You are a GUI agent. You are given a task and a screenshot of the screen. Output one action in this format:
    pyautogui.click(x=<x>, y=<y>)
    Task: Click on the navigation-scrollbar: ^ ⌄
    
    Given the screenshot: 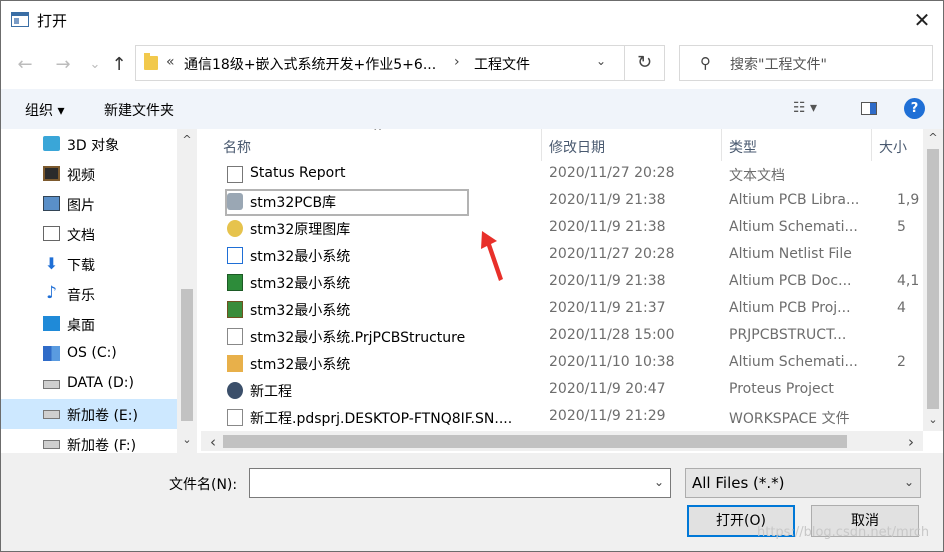 What is the action you would take?
    pyautogui.click(x=187, y=291)
    